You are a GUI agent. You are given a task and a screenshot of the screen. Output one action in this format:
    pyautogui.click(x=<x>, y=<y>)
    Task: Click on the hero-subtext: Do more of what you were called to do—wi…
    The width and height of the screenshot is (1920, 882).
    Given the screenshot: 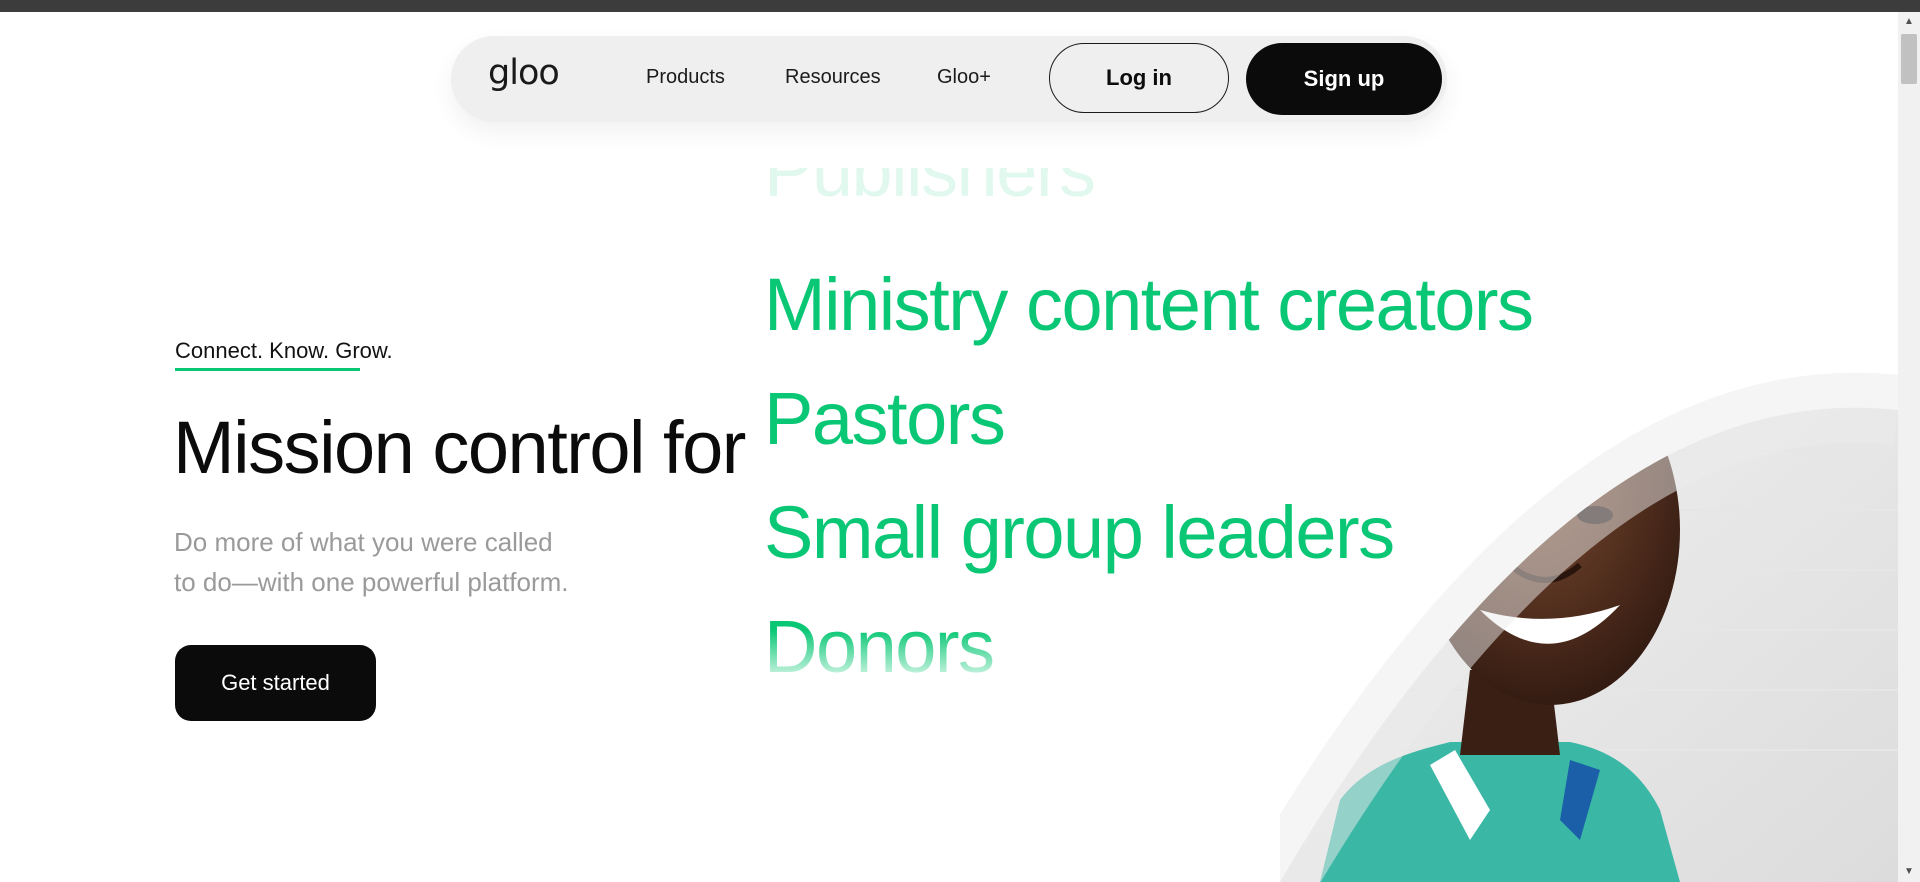 What is the action you would take?
    pyautogui.click(x=414, y=562)
    